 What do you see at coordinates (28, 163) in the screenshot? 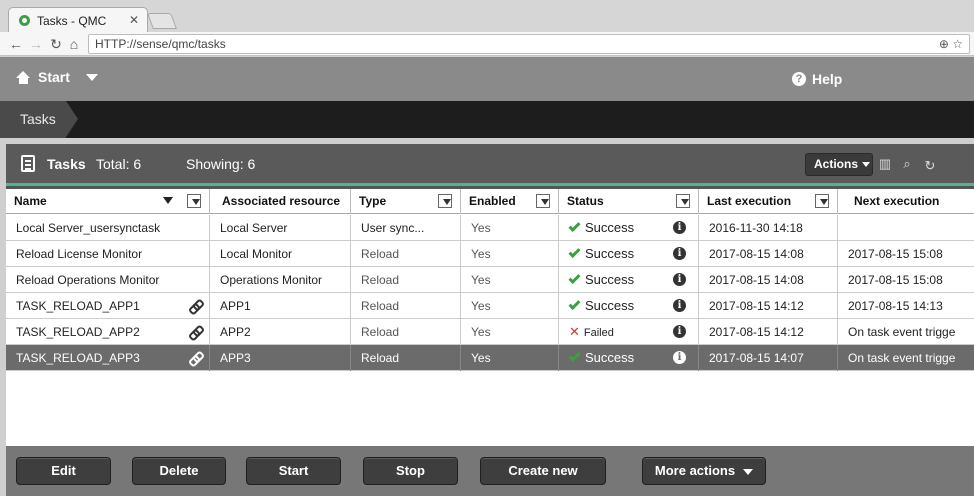
I see `tasks-list-icon` at bounding box center [28, 163].